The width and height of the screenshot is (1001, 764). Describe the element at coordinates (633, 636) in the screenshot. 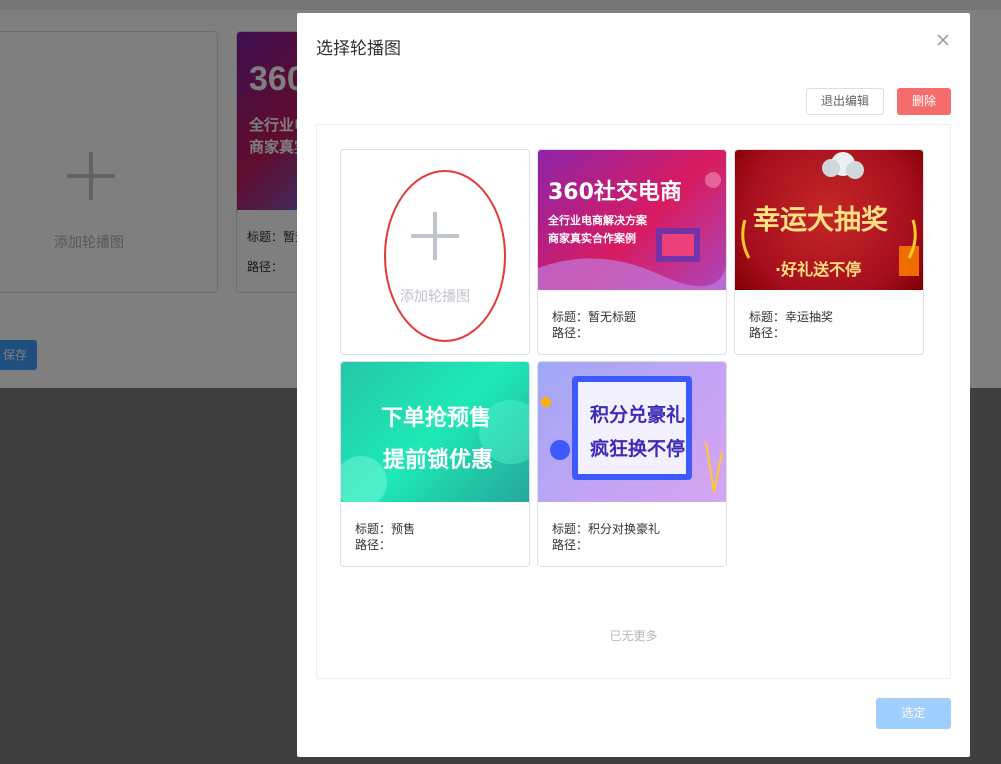

I see `no-more-label: 已无更多` at that location.